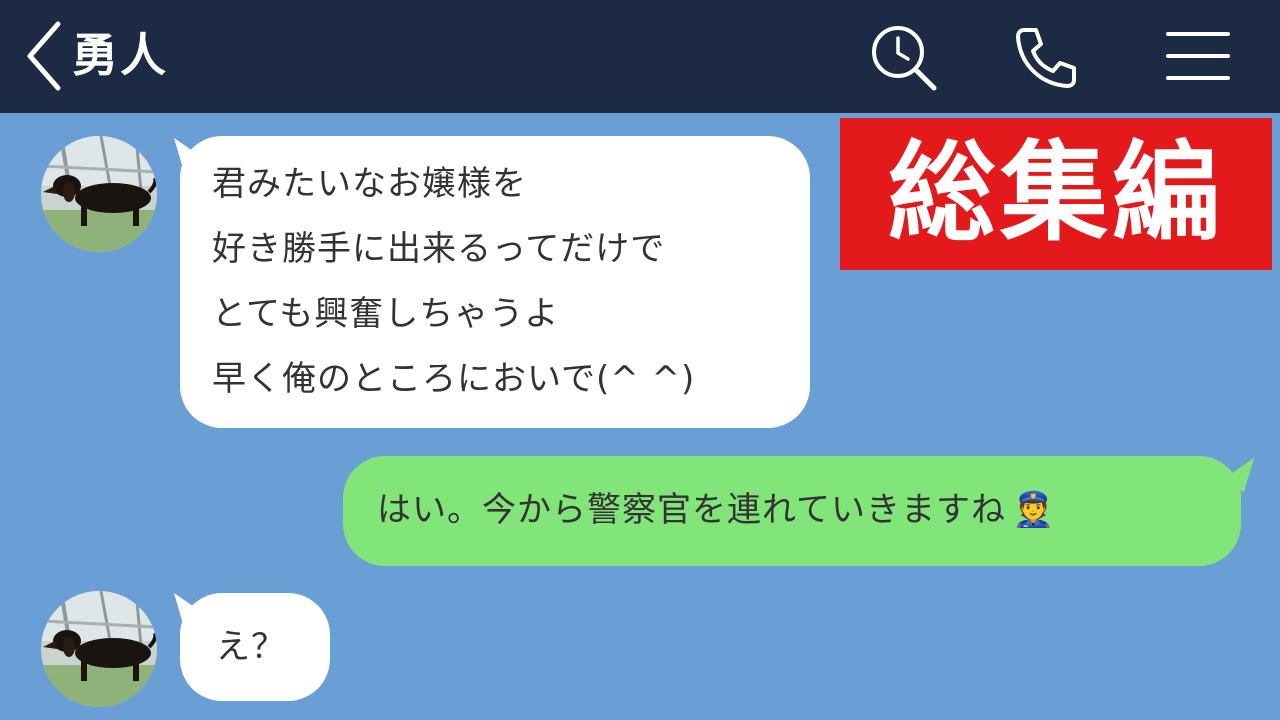  Describe the element at coordinates (251, 647) in the screenshot. I see `message-text: え？` at that location.